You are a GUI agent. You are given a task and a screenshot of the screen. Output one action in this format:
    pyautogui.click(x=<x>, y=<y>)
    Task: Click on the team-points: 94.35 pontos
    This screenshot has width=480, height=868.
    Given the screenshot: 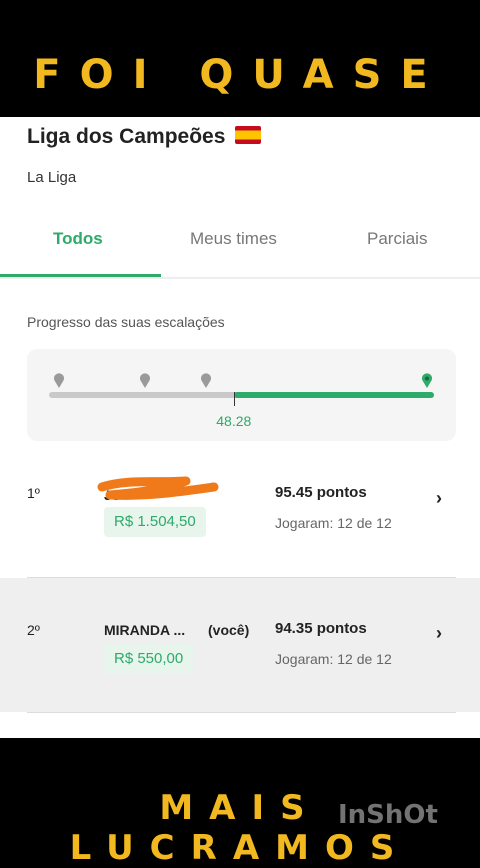 What is the action you would take?
    pyautogui.click(x=321, y=628)
    